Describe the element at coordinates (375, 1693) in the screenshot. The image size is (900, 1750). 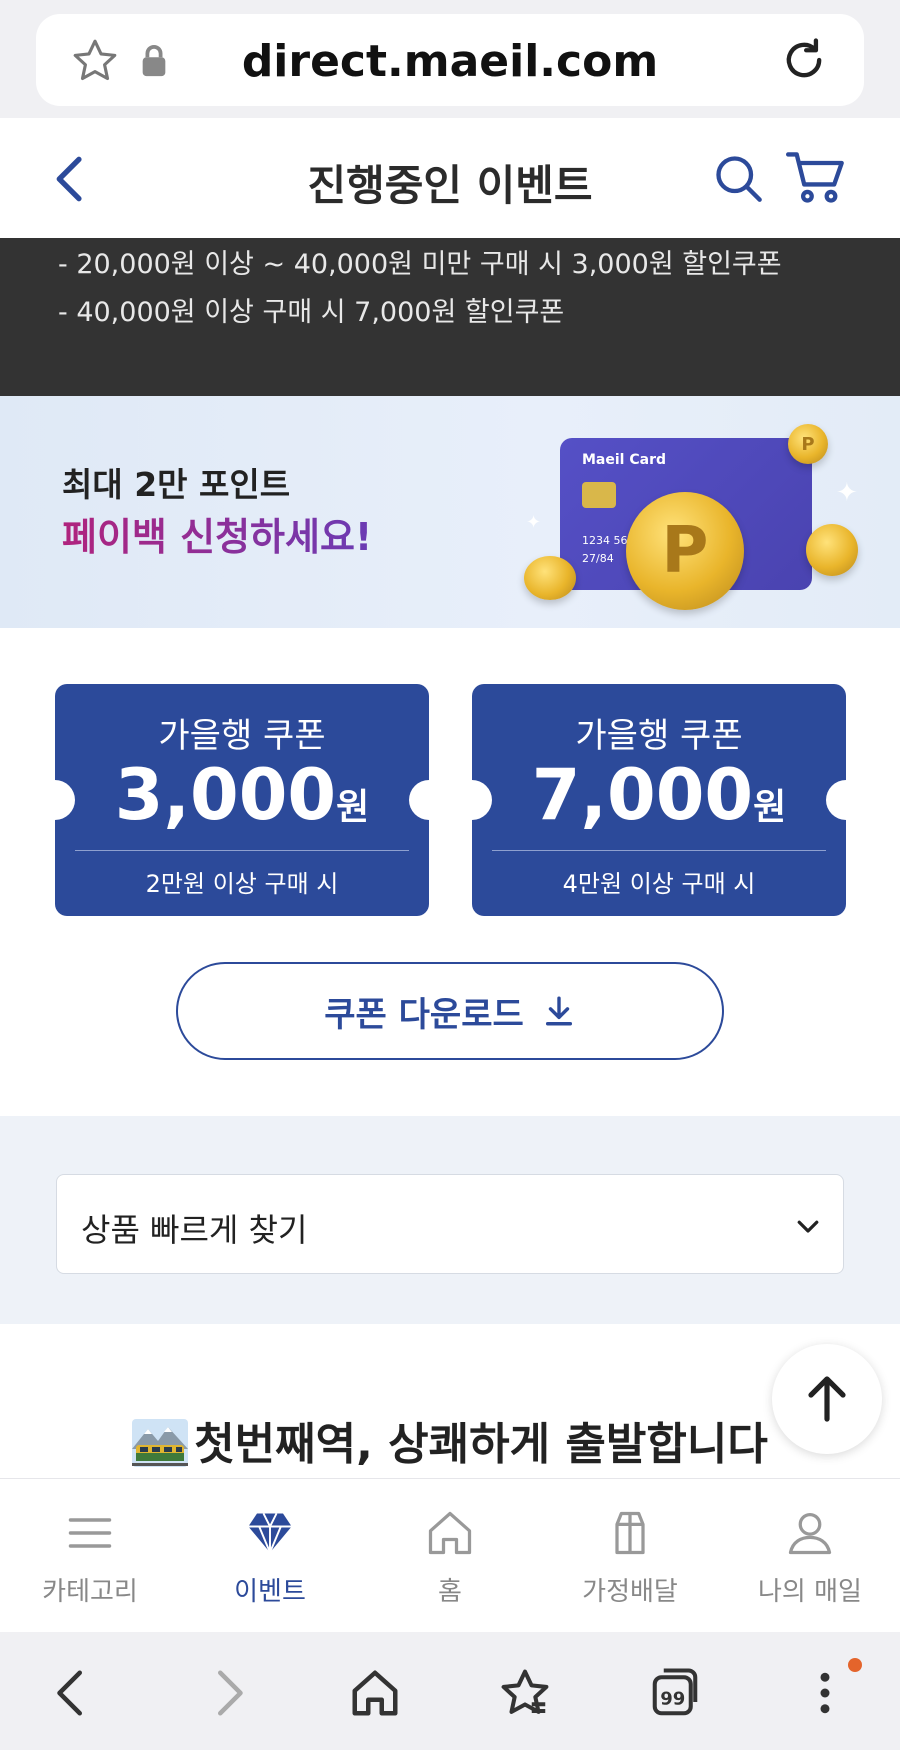
I see `browser-home-icon` at that location.